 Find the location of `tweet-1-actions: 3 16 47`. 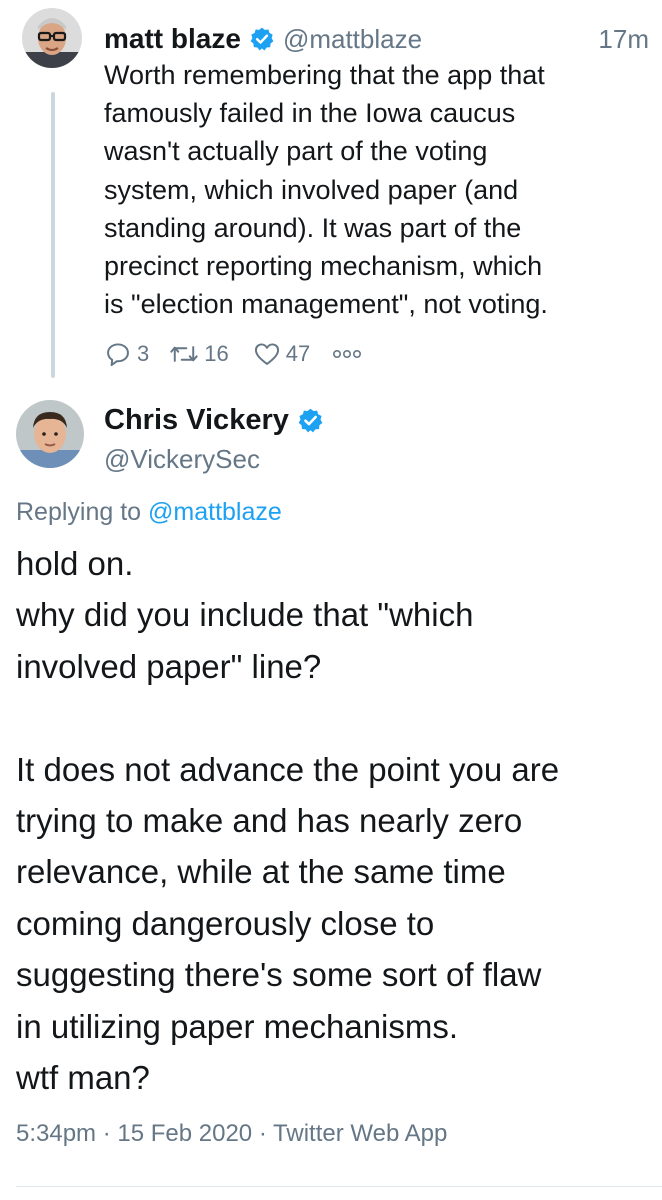

tweet-1-actions: 3 16 47 is located at coordinates (233, 354).